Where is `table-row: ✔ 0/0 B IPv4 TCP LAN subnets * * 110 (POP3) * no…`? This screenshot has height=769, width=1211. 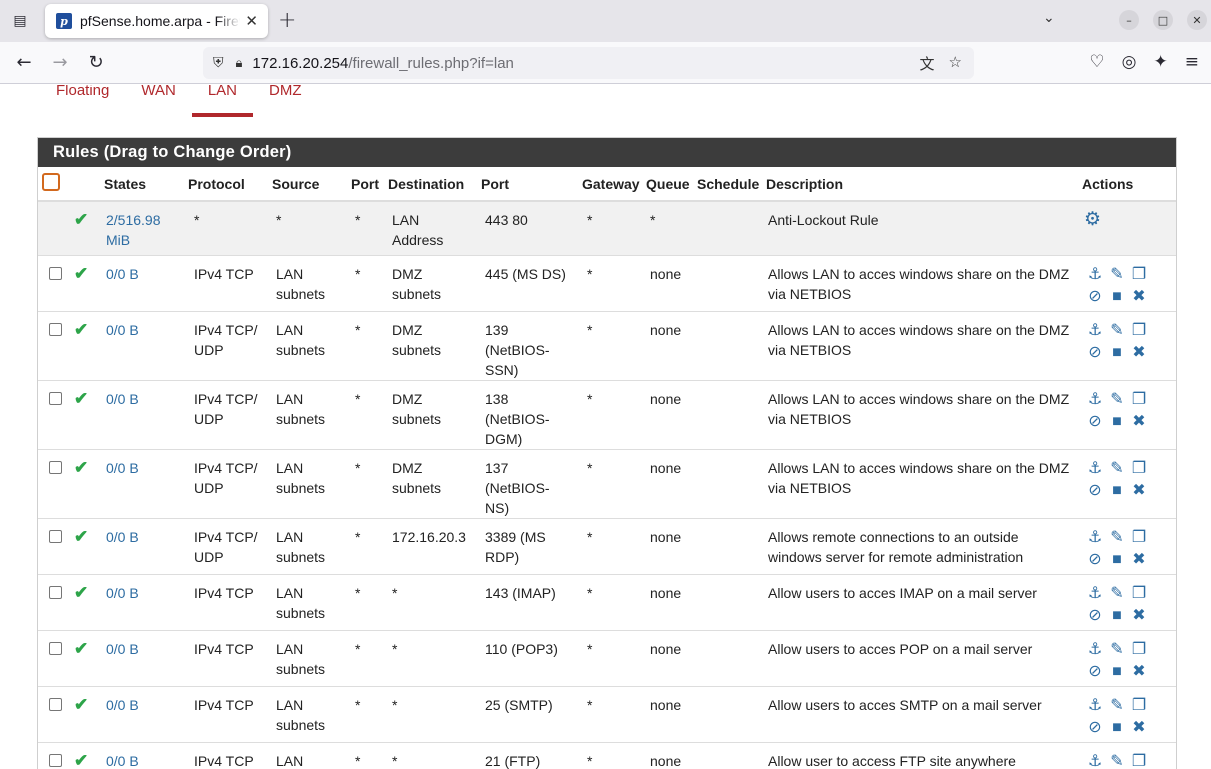
table-row: ✔ 0/0 B IPv4 TCP LAN subnets * * 110 (POP3) * no… is located at coordinates (607, 657).